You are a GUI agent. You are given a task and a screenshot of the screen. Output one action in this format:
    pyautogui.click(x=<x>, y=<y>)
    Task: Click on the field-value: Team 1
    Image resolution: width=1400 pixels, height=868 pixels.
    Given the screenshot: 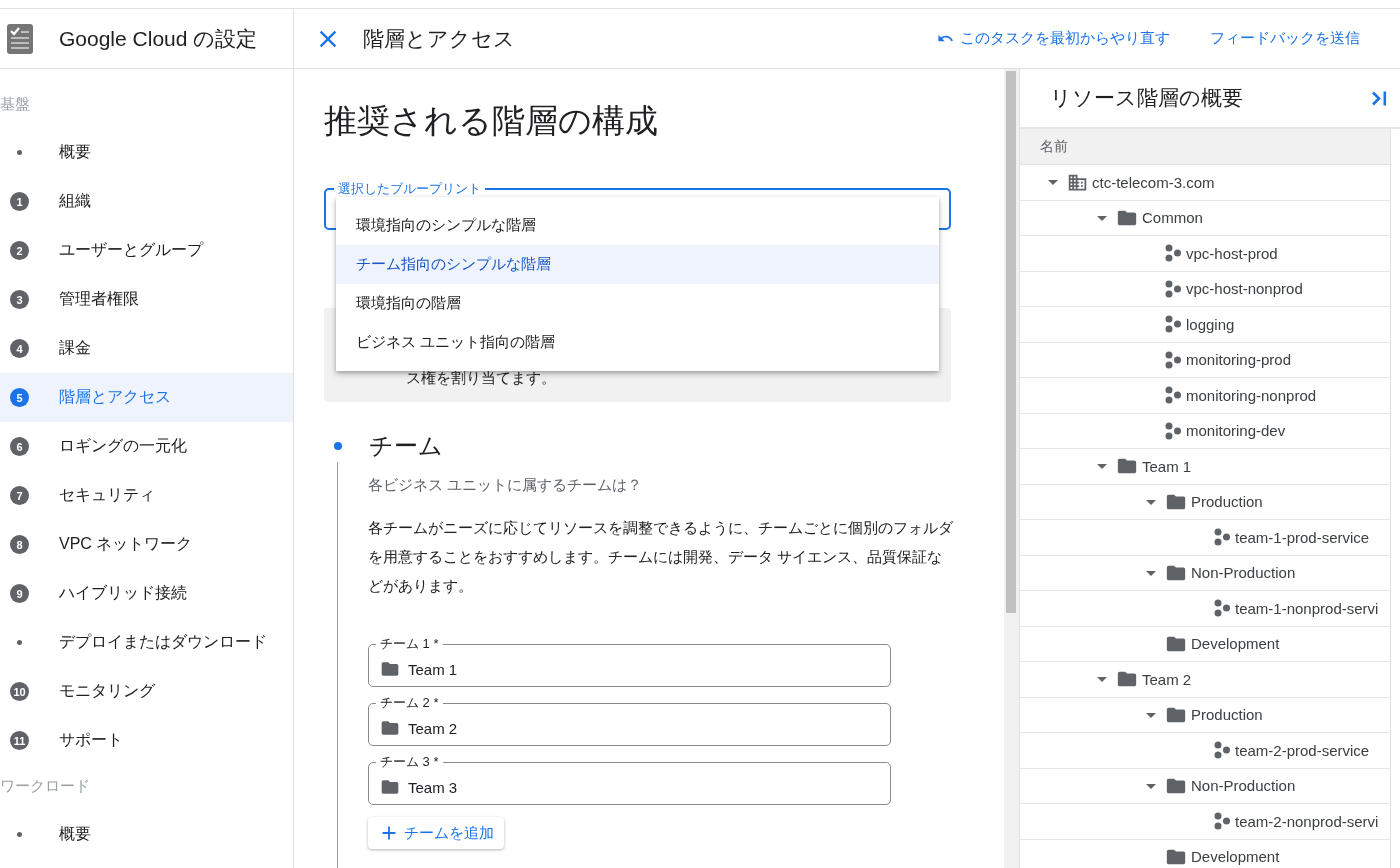 What is the action you would take?
    pyautogui.click(x=433, y=669)
    